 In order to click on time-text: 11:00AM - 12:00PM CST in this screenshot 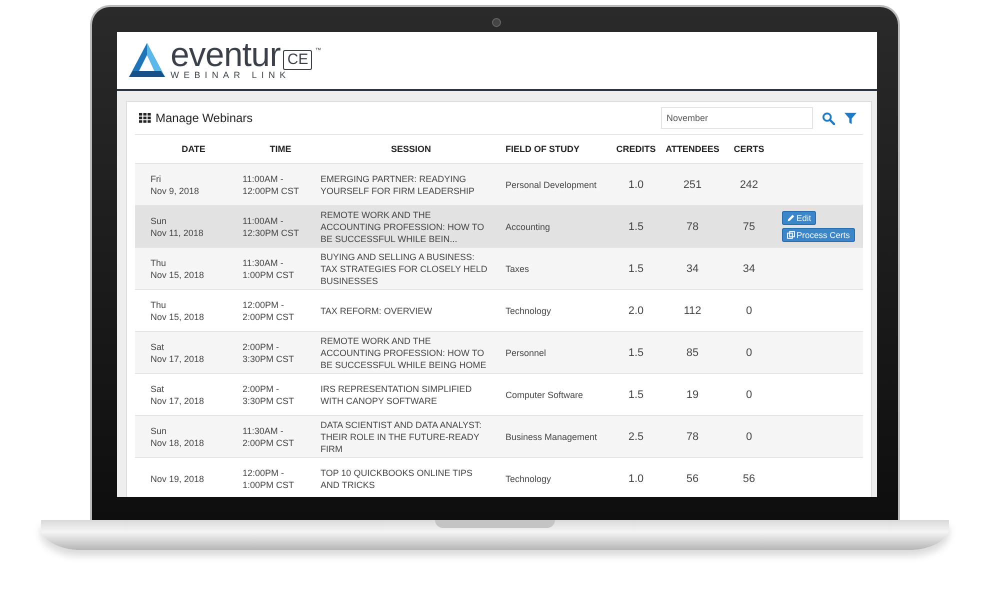, I will do `click(271, 184)`.